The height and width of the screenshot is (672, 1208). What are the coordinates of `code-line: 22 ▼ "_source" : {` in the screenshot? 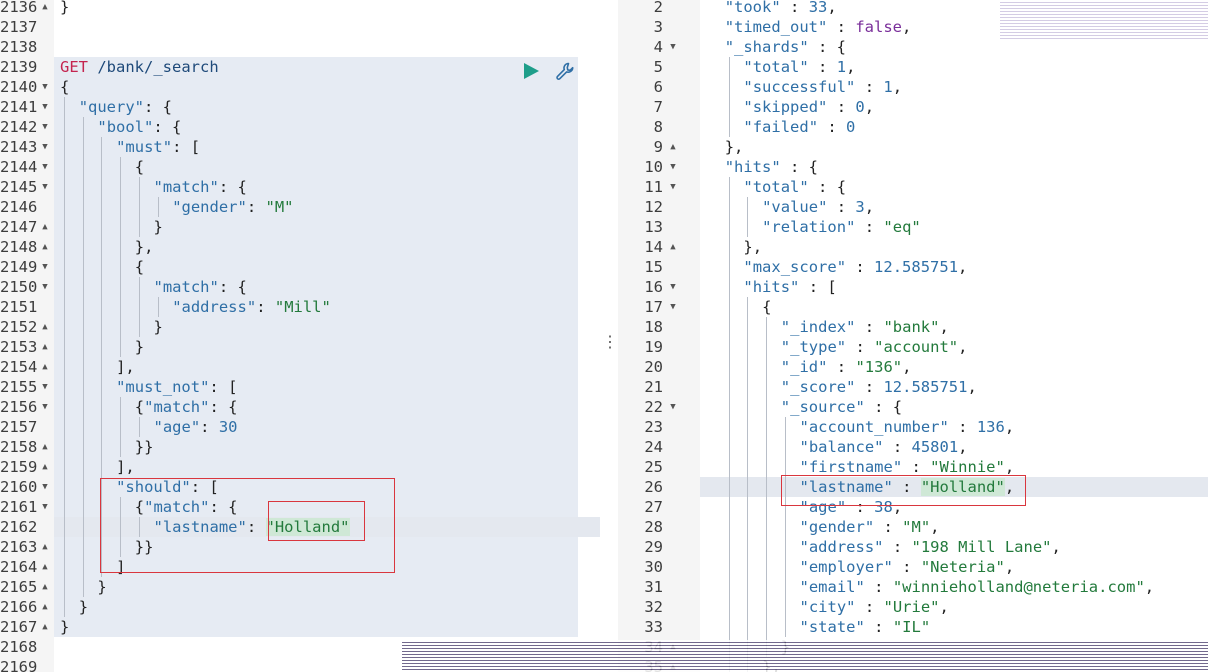 It's located at (913, 407).